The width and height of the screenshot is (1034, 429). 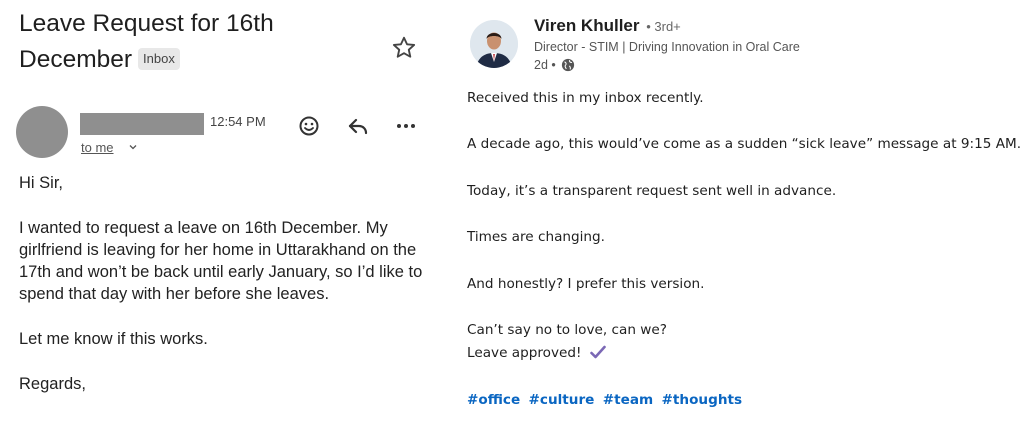 I want to click on email-request: Let me know if this works., so click(x=113, y=339).